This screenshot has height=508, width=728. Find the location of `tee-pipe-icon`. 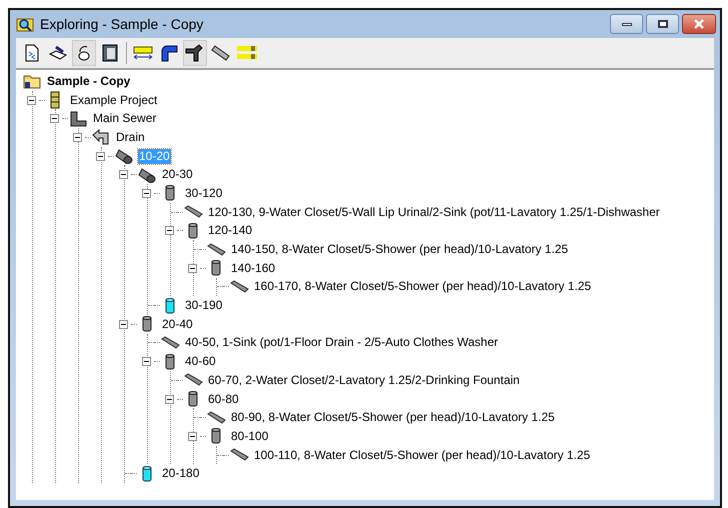

tee-pipe-icon is located at coordinates (195, 53).